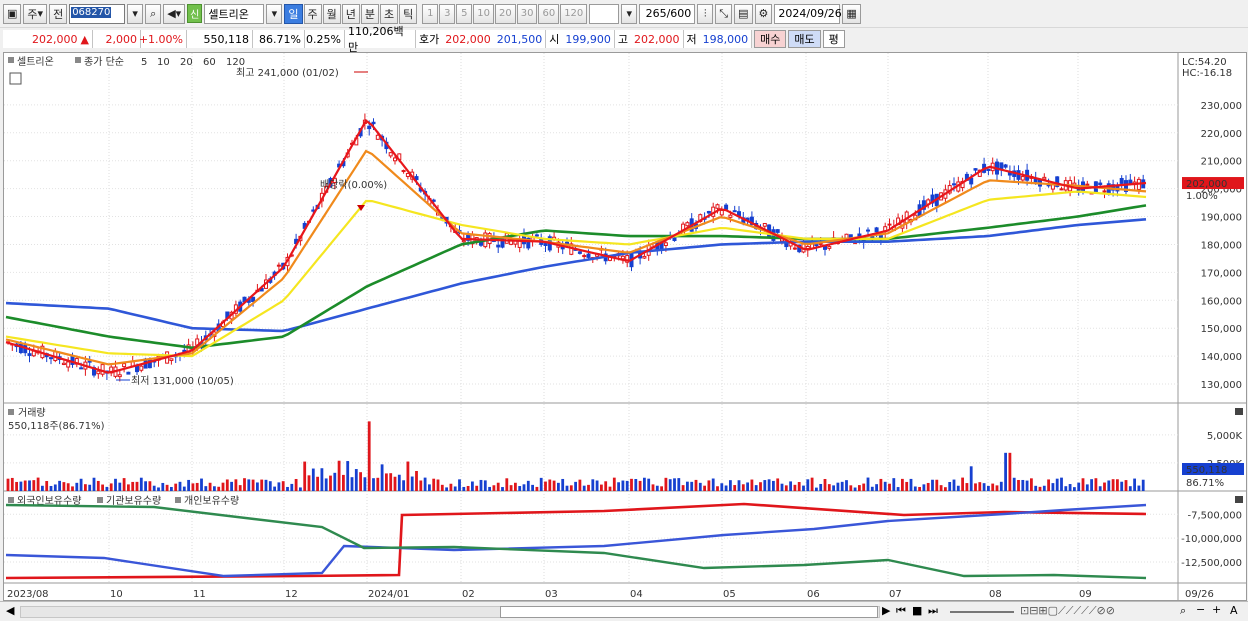  Describe the element at coordinates (287, 73) in the screenshot. I see `annotation-high: 최고 241,000 (01/02)` at that location.